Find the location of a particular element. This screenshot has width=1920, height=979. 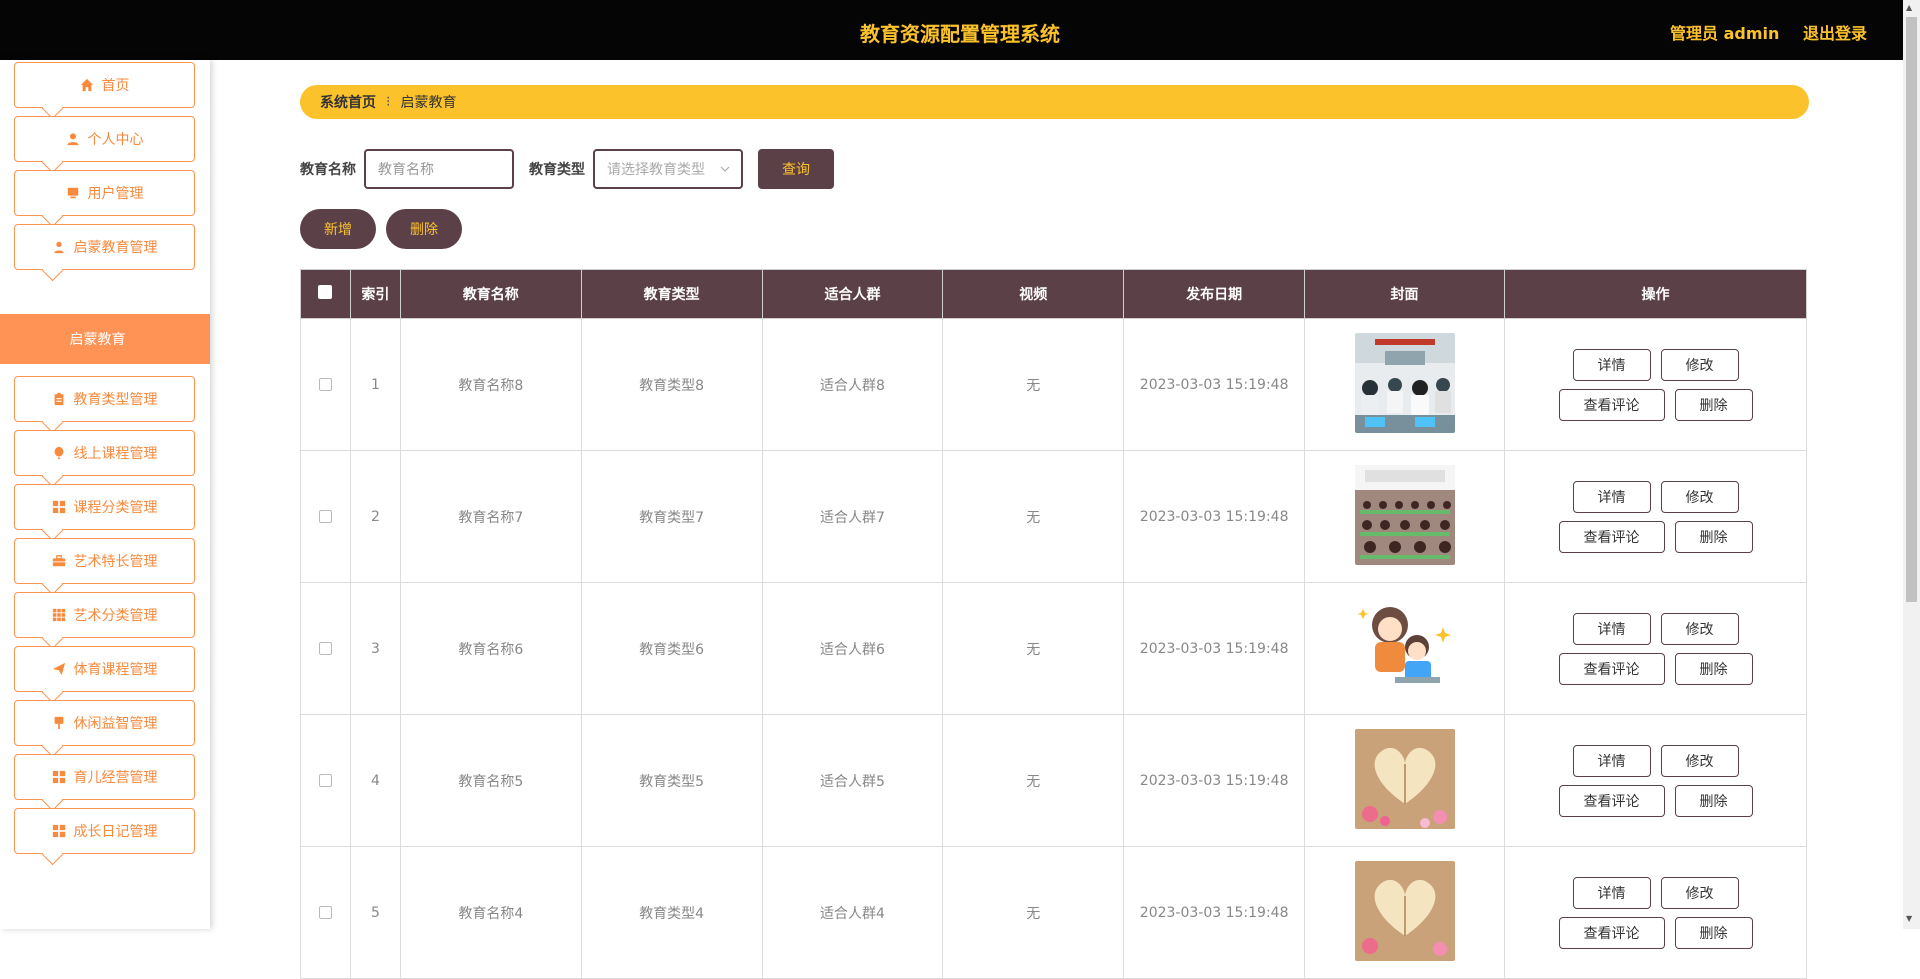

col-crowd: 适合人群 is located at coordinates (852, 294).